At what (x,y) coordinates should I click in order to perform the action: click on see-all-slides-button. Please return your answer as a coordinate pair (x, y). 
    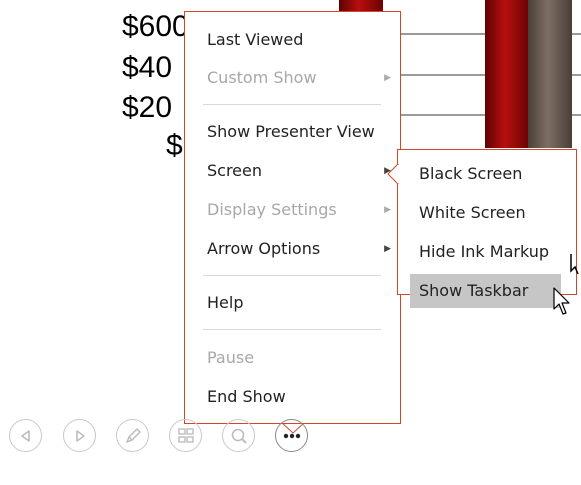
    Looking at the image, I should click on (185, 435).